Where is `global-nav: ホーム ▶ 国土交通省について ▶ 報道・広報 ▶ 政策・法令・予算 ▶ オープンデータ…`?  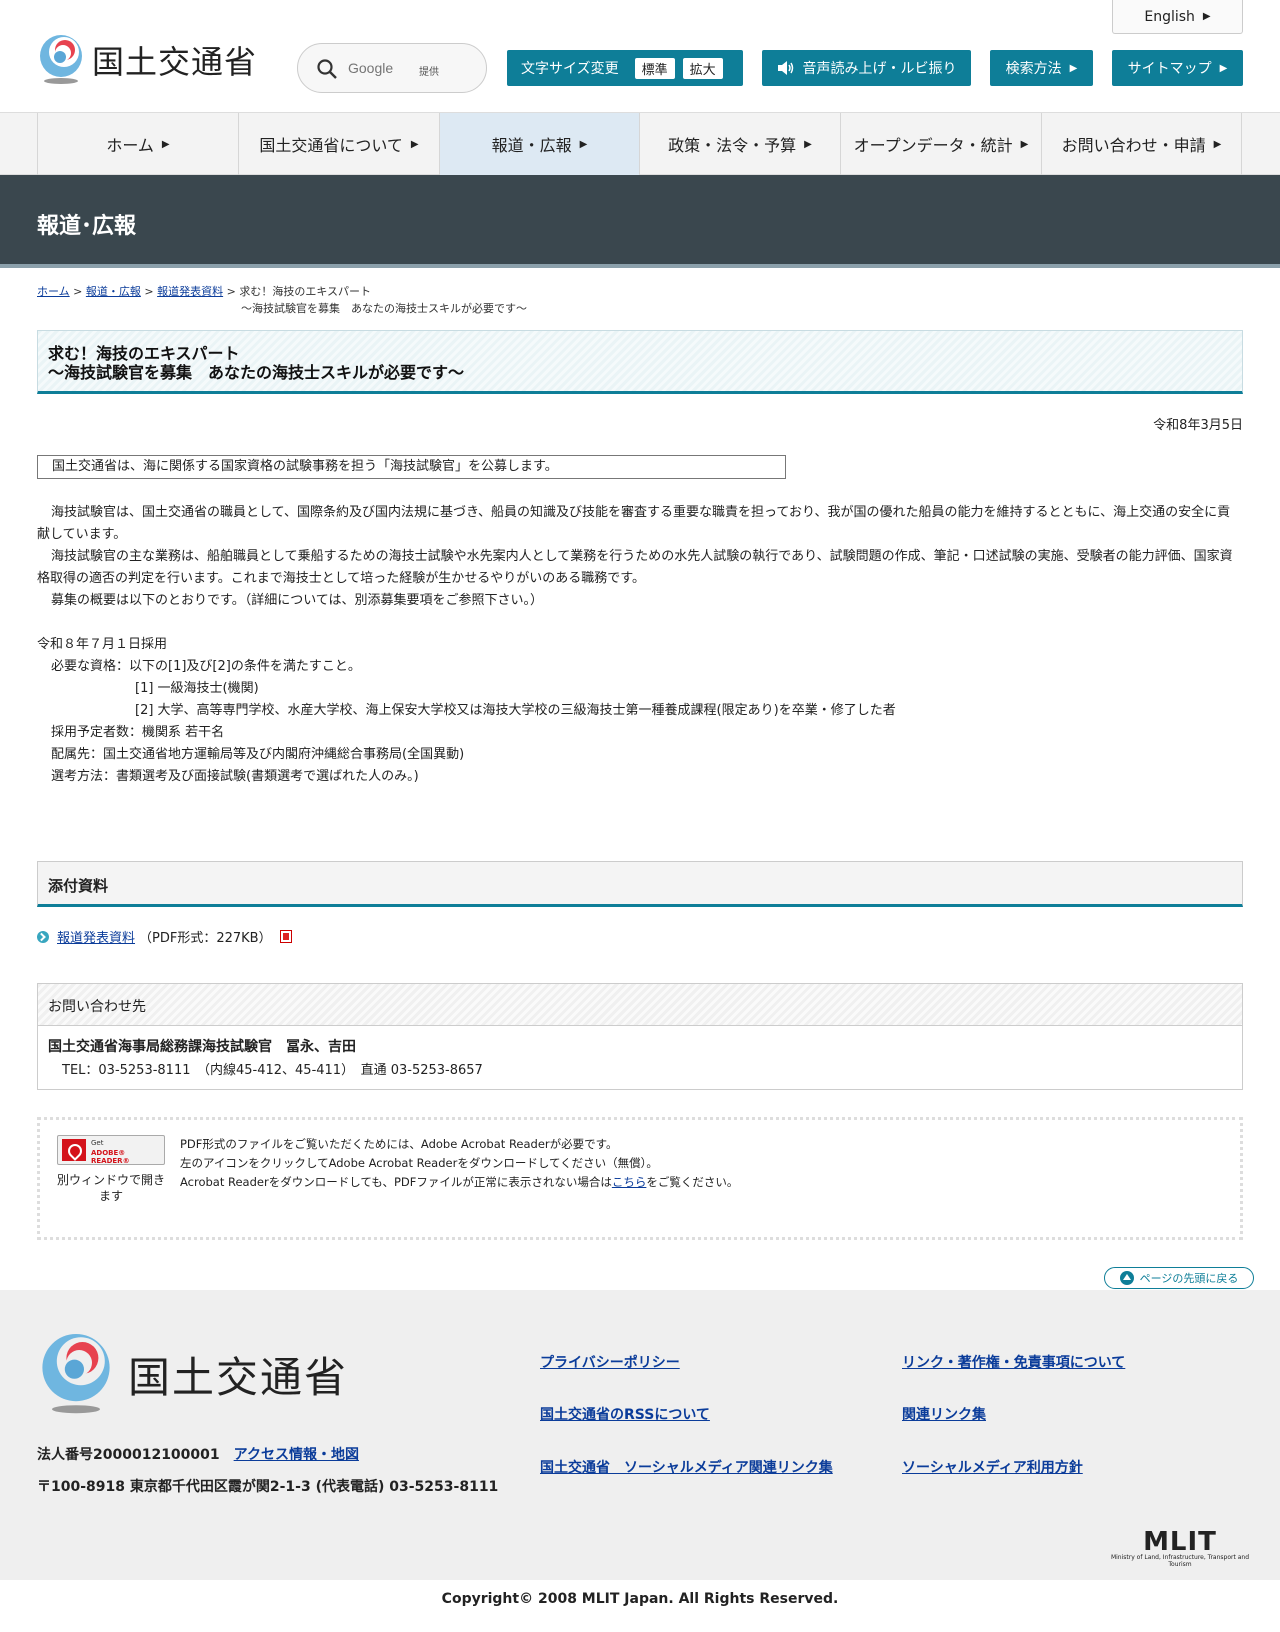 global-nav: ホーム ▶ 国土交通省について ▶ 報道・広報 ▶ 政策・法令・予算 ▶ オープンデータ… is located at coordinates (640, 143).